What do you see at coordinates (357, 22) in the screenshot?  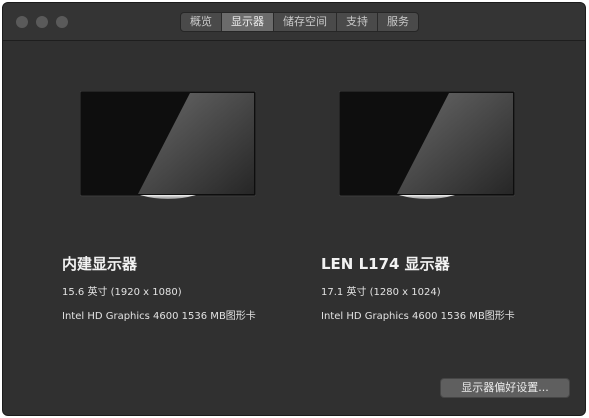 I see `tab-support: 支持` at bounding box center [357, 22].